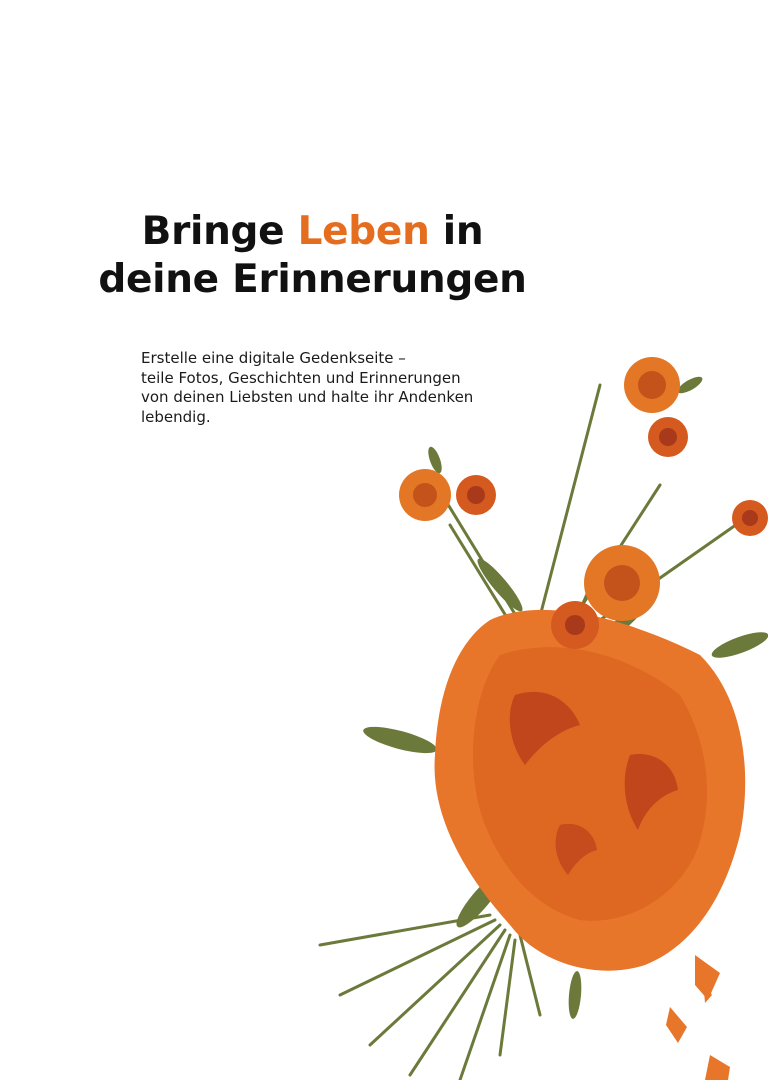 This screenshot has height=1080, width=768. Describe the element at coordinates (456, 231) in the screenshot. I see `headline-part-after: in` at that location.